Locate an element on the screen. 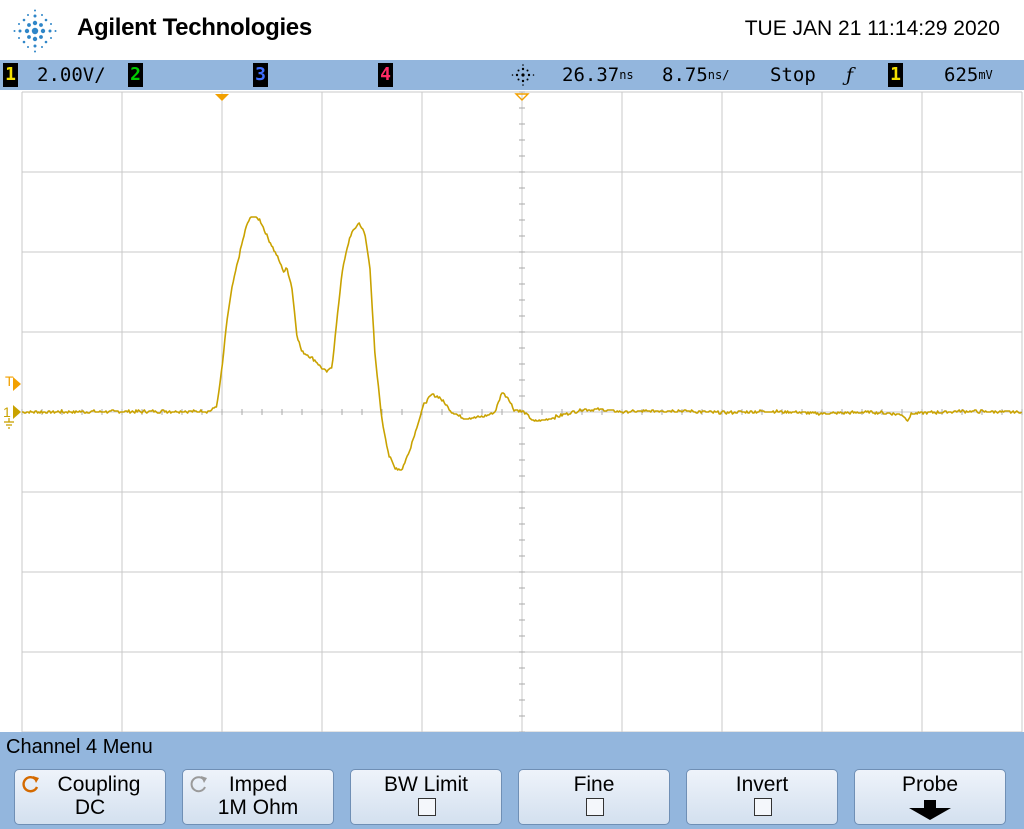 The image size is (1024, 829). impedance-softkey: Imped 1M Ohm is located at coordinates (258, 797).